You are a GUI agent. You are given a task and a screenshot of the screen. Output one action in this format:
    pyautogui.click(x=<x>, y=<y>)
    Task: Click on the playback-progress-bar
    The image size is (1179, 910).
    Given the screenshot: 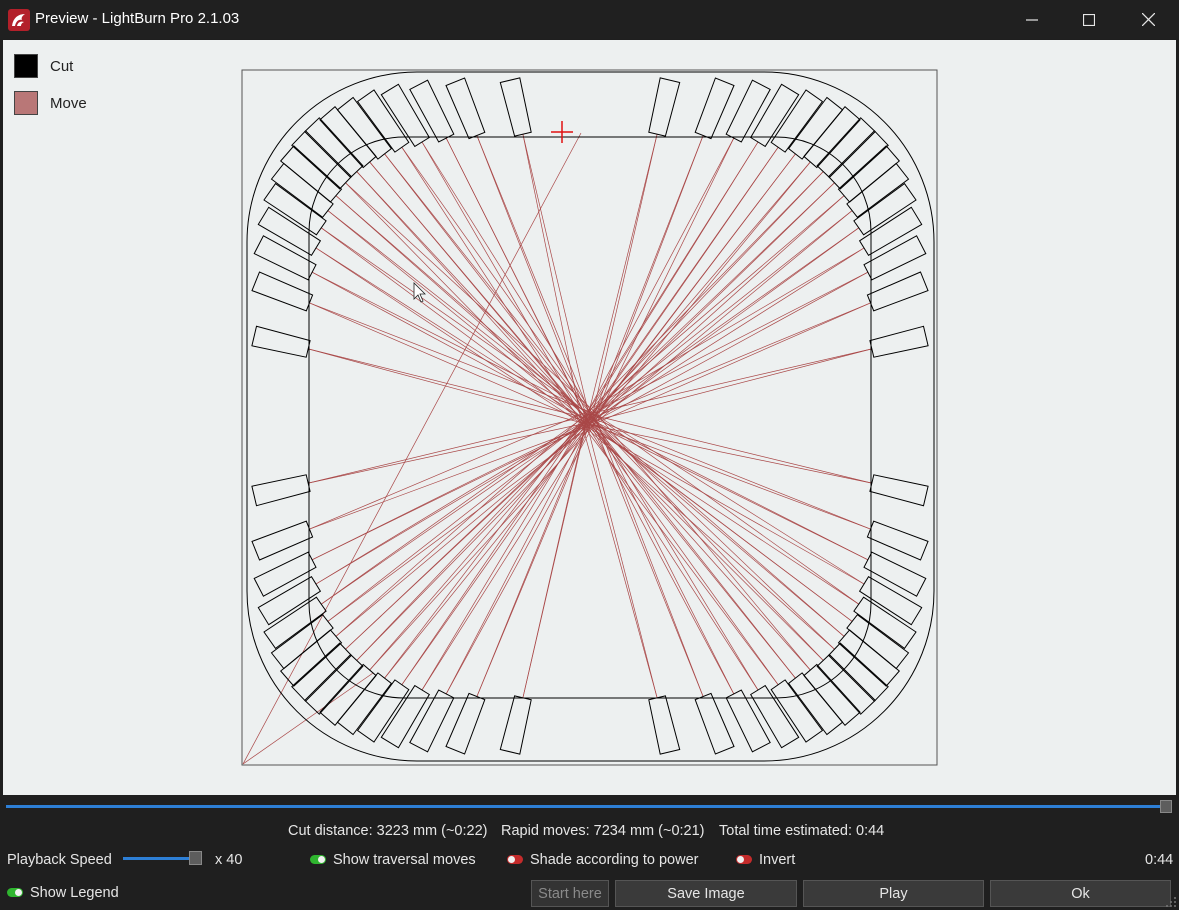 What is the action you would take?
    pyautogui.click(x=585, y=806)
    